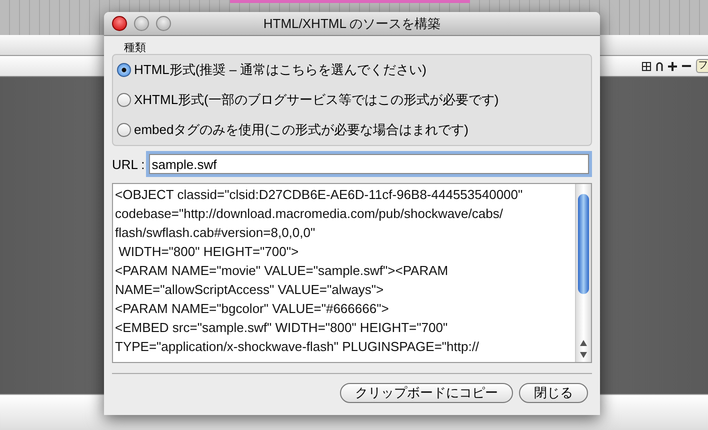  Describe the element at coordinates (163, 23) in the screenshot. I see `zoom-button` at that location.